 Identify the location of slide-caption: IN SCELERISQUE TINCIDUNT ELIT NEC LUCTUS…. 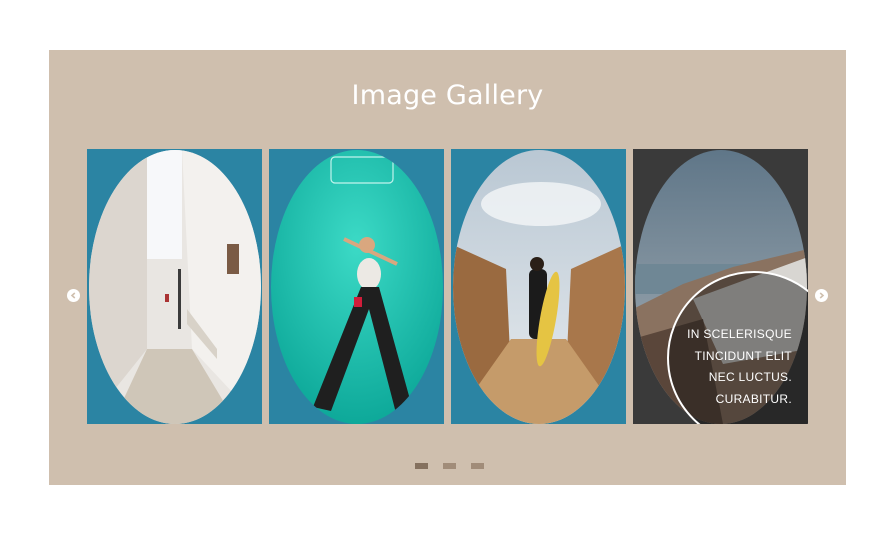
(722, 367).